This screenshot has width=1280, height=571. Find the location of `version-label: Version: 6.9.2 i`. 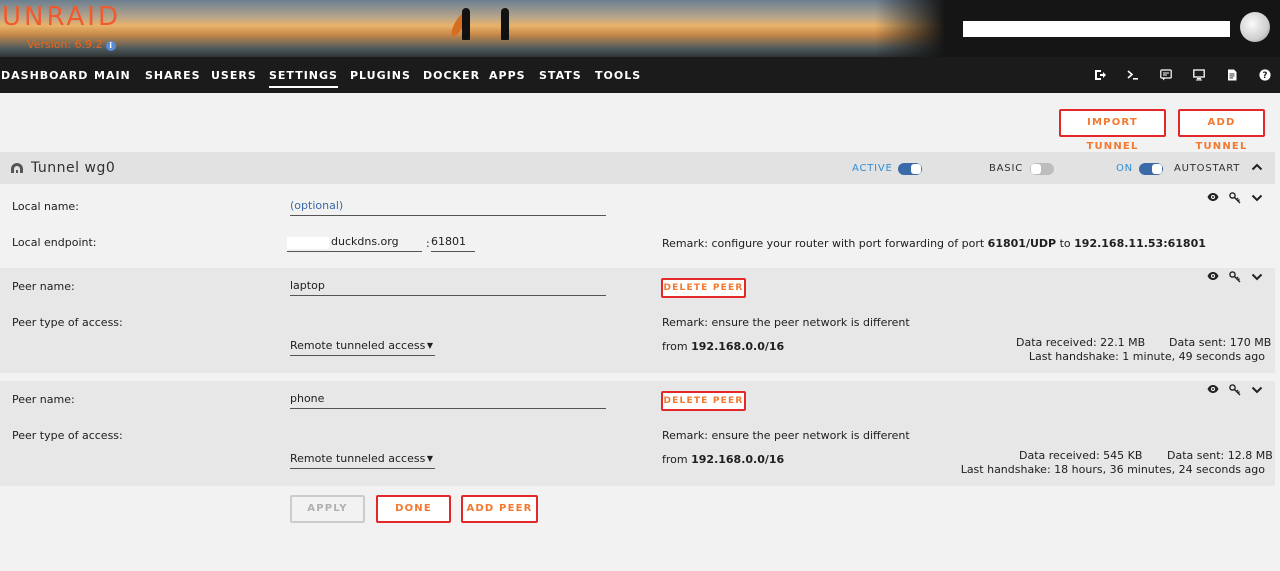

version-label: Version: 6.9.2 i is located at coordinates (71, 44).